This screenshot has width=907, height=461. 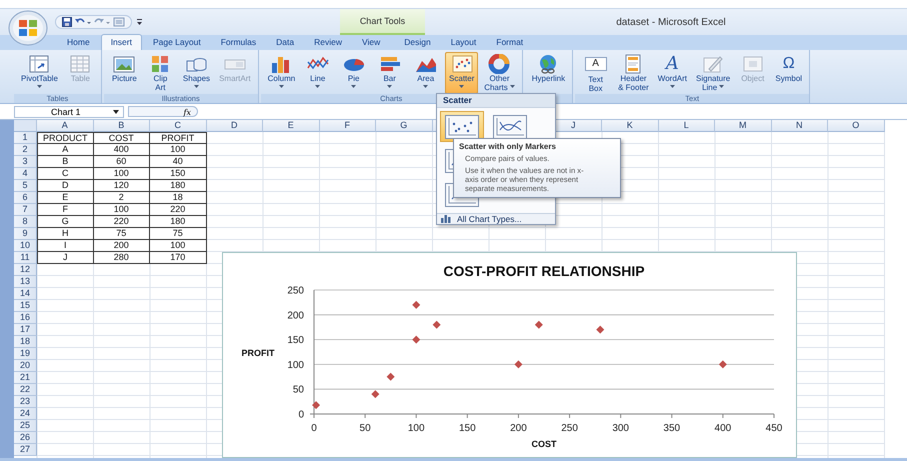 What do you see at coordinates (671, 22) in the screenshot?
I see `window-title: dataset - Microsoft Excel` at bounding box center [671, 22].